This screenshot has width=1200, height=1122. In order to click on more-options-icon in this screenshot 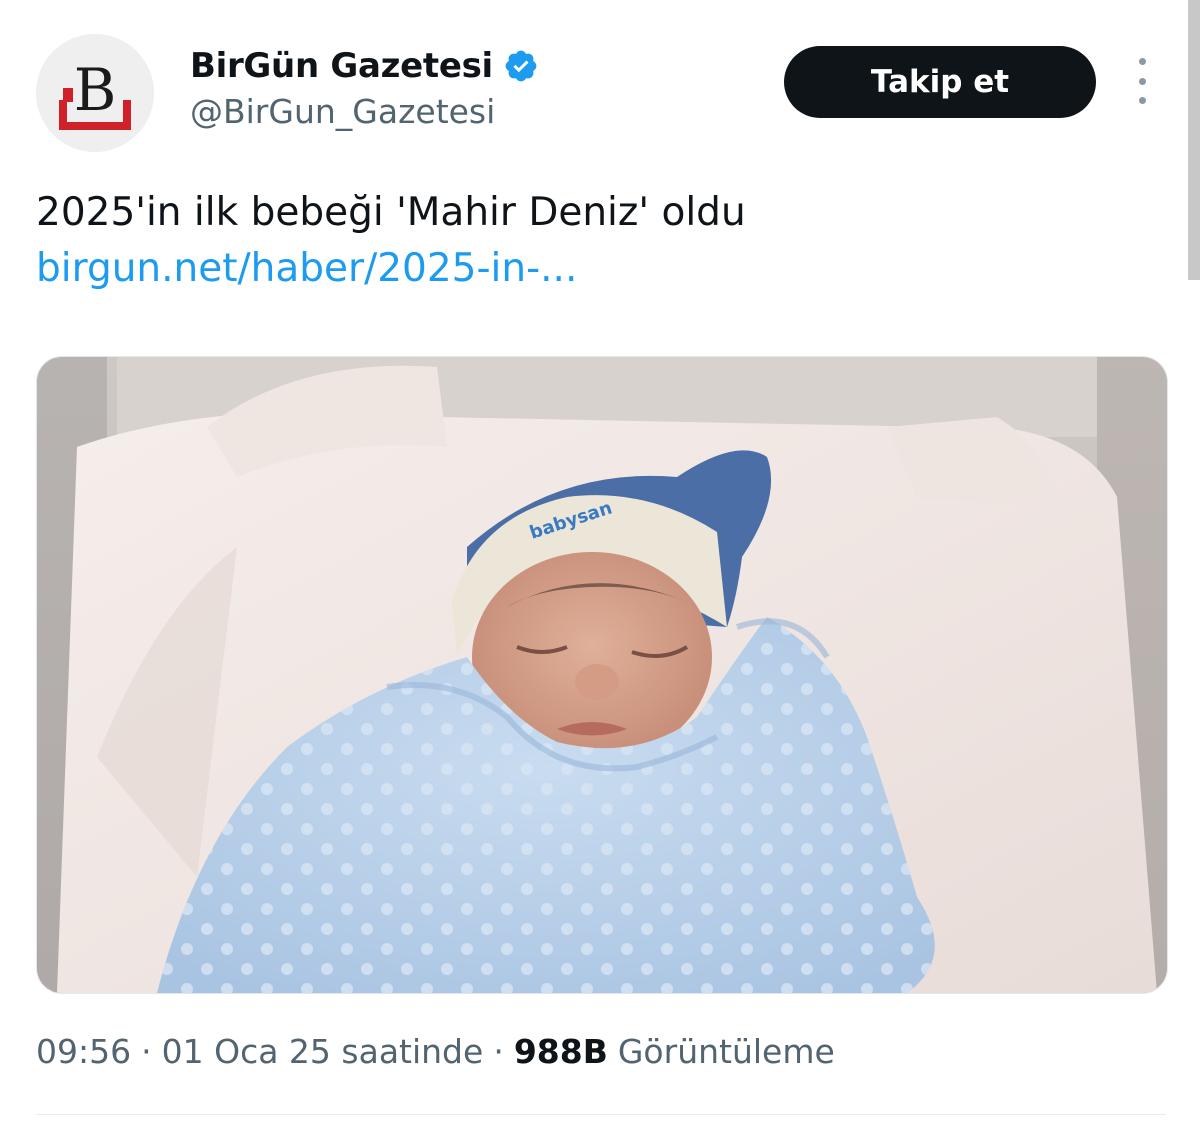, I will do `click(1142, 81)`.